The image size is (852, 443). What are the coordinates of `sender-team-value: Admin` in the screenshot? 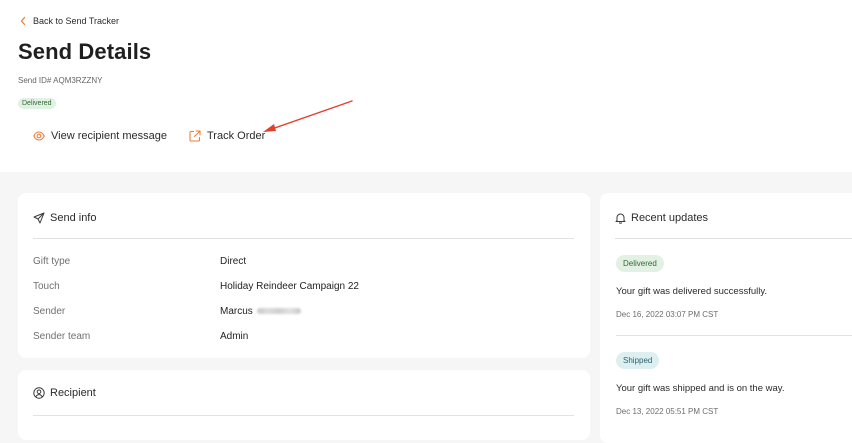 It's located at (234, 336).